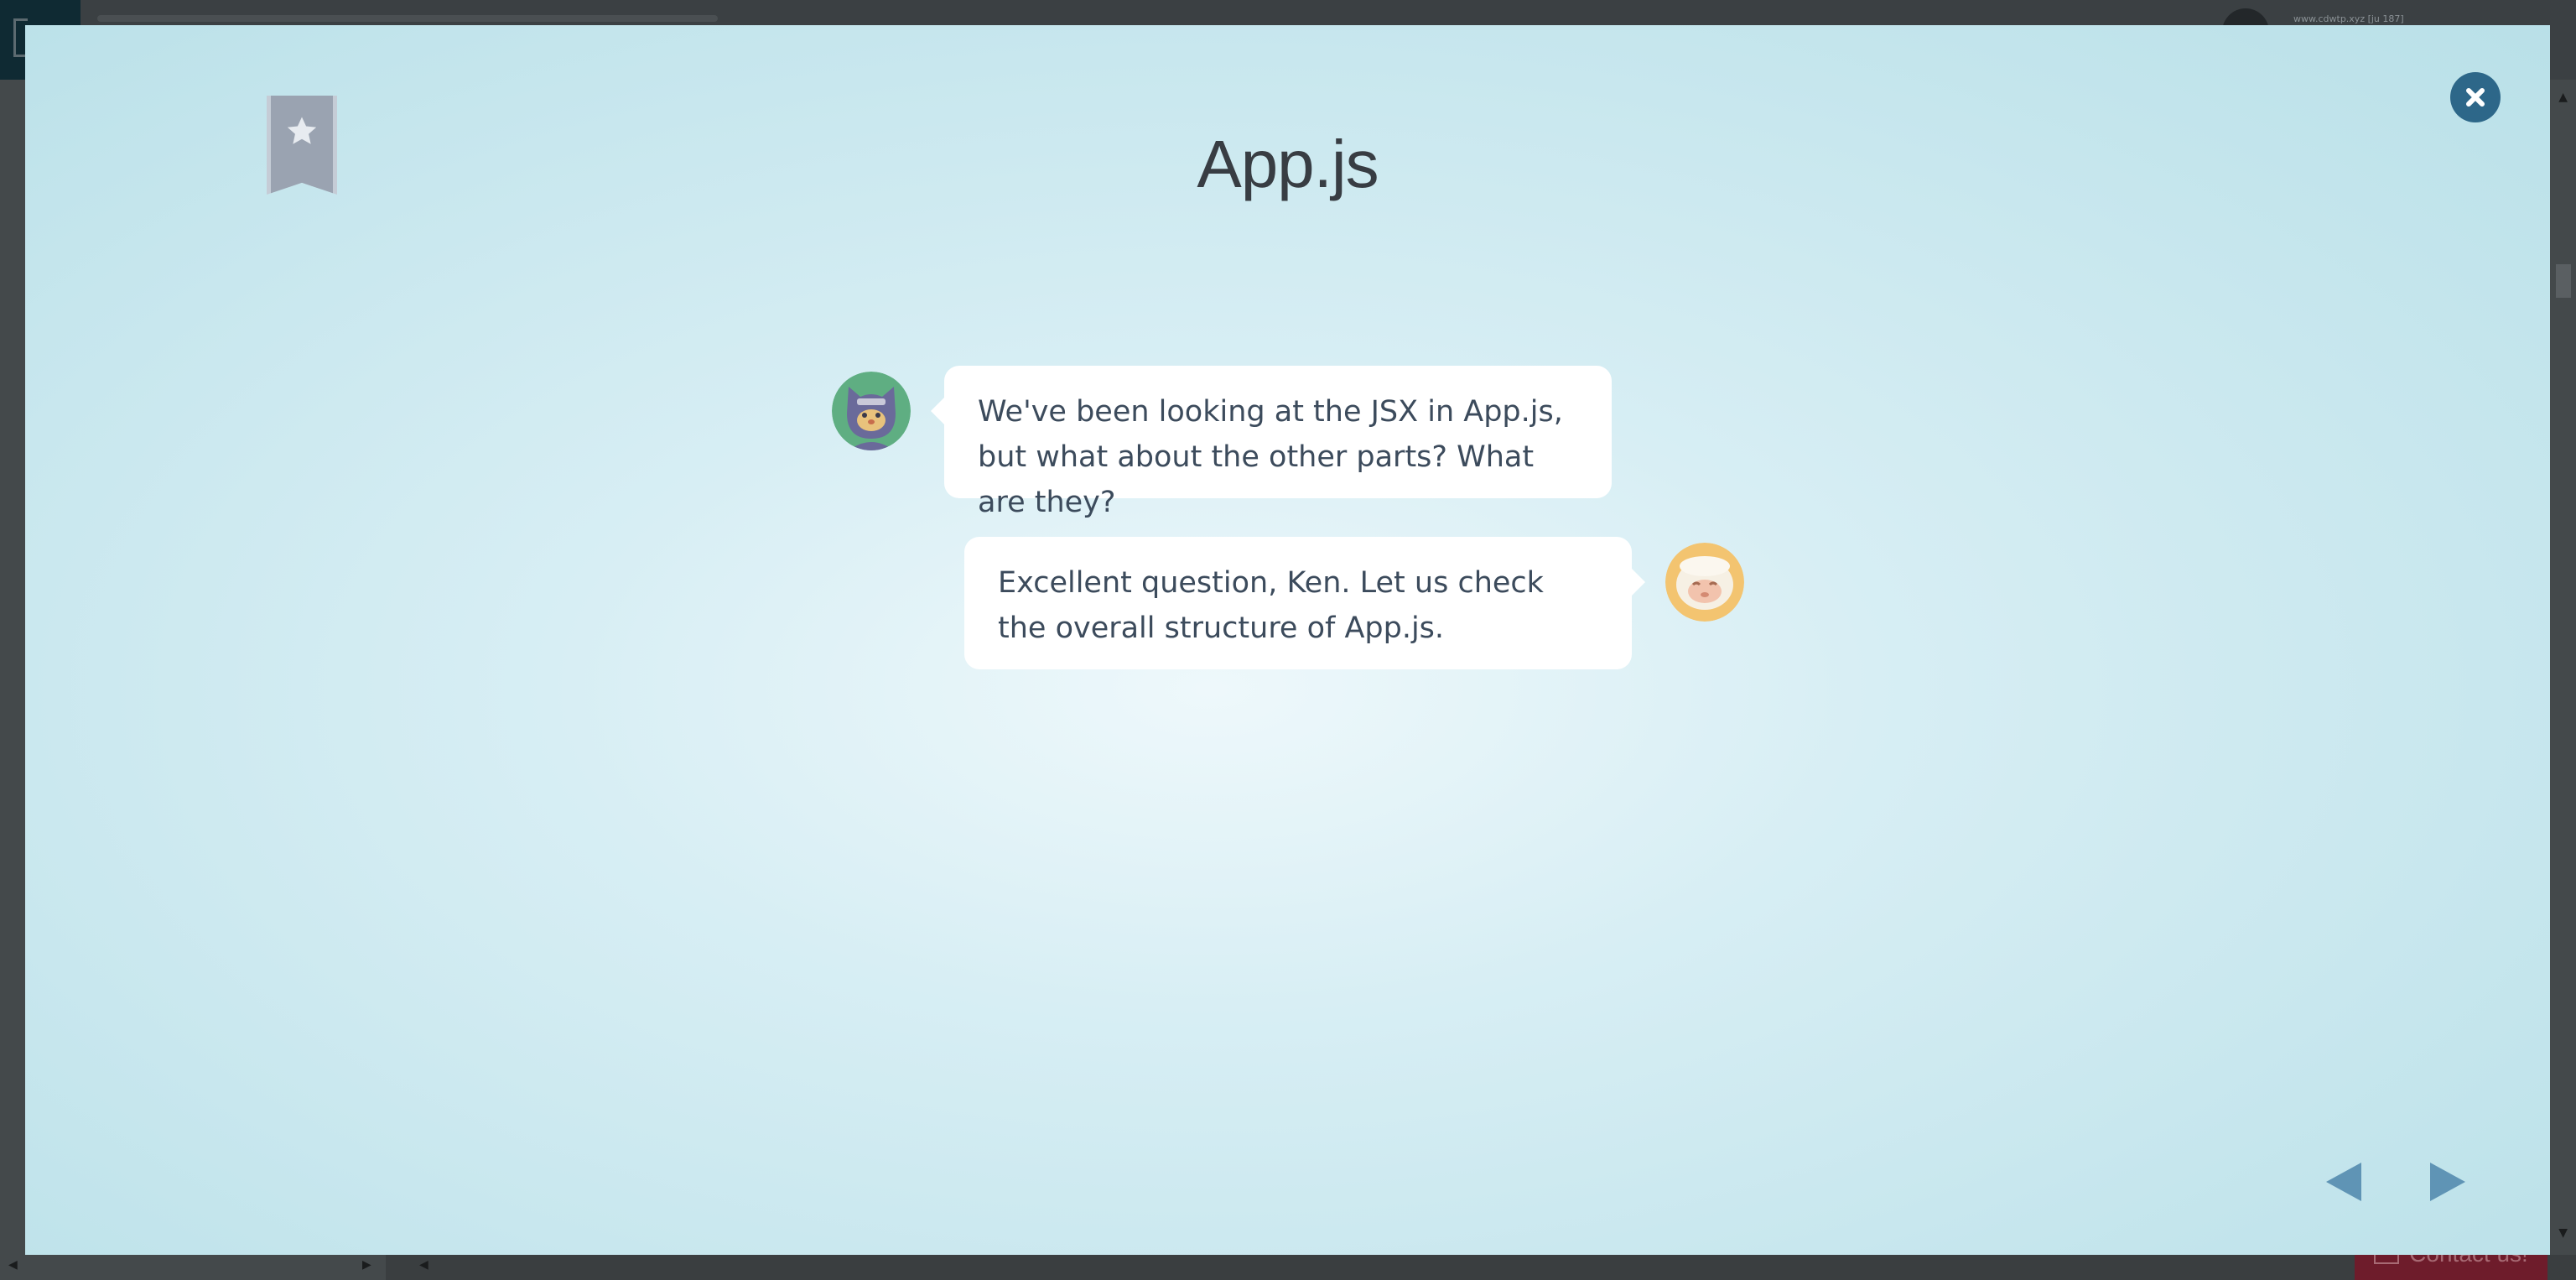 Image resolution: width=2576 pixels, height=1280 pixels. Describe the element at coordinates (12, 680) in the screenshot. I see `background-left-panel` at that location.